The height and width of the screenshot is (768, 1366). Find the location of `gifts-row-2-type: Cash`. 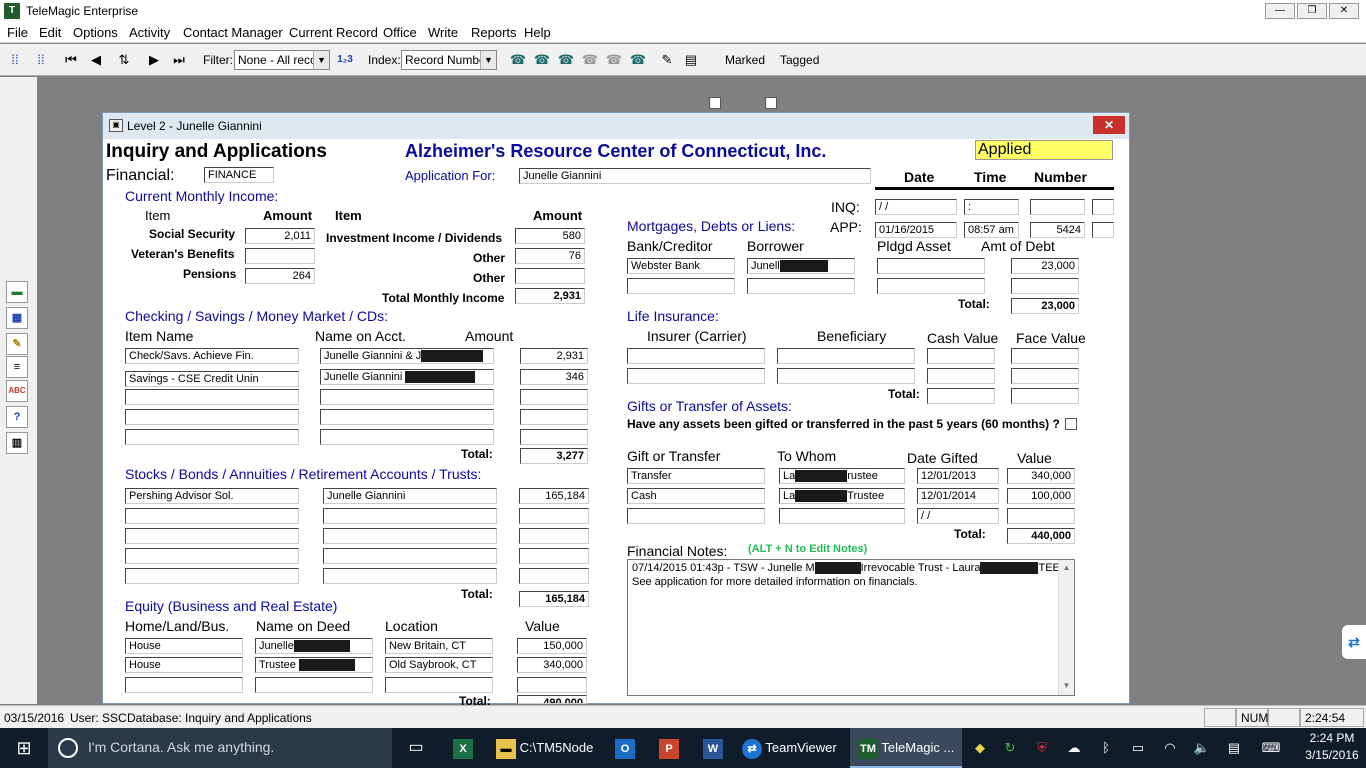

gifts-row-2-type: Cash is located at coordinates (696, 496).